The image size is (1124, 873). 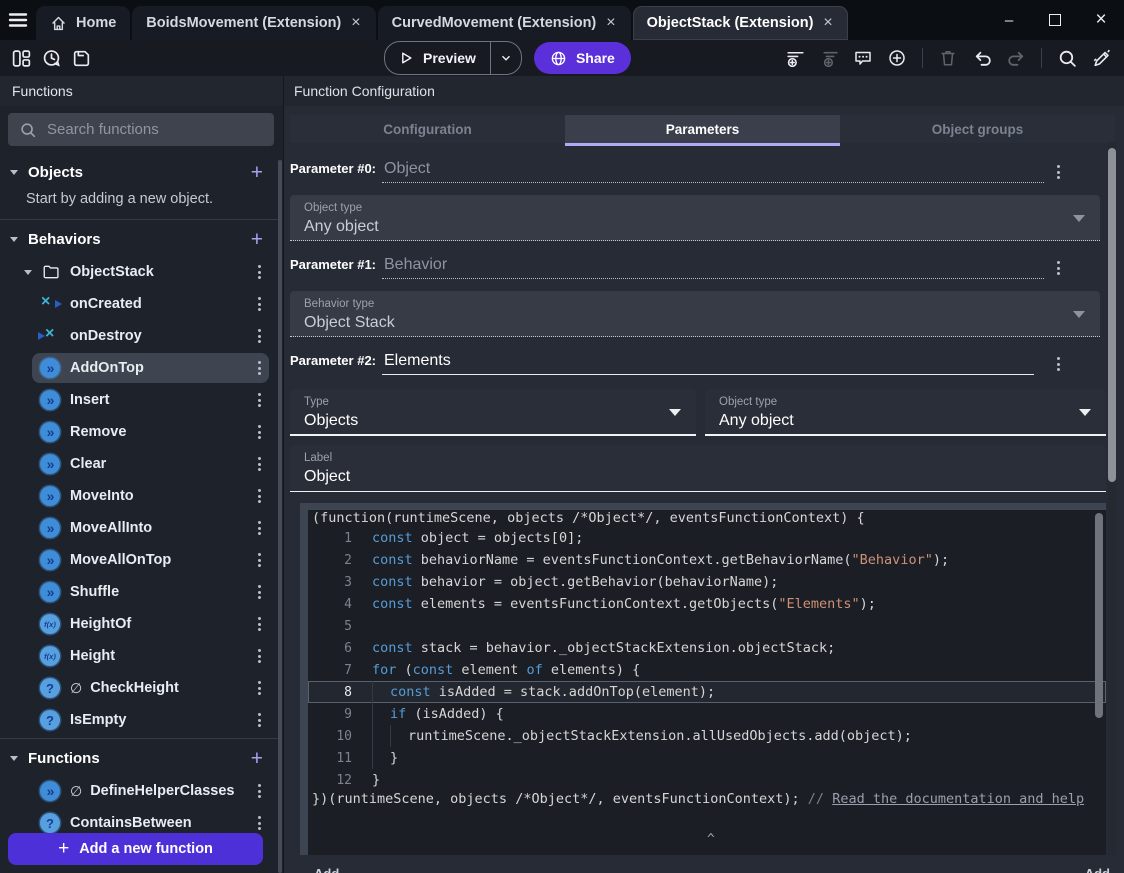 What do you see at coordinates (695, 314) in the screenshot?
I see `behavior-type-select: Behavior type Object Stack` at bounding box center [695, 314].